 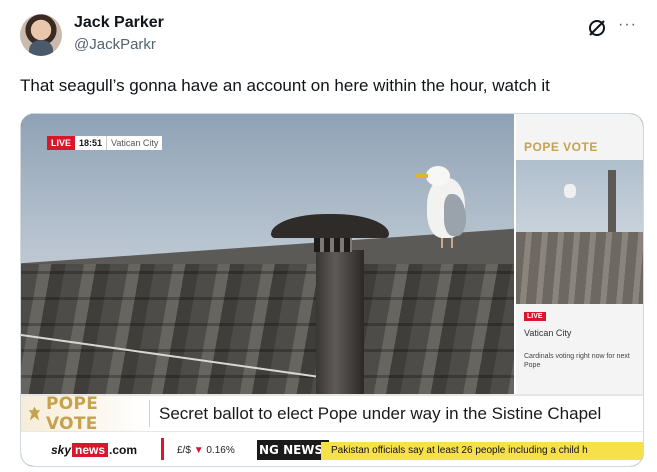 What do you see at coordinates (184, 450) in the screenshot?
I see `currency-pair: £/$` at bounding box center [184, 450].